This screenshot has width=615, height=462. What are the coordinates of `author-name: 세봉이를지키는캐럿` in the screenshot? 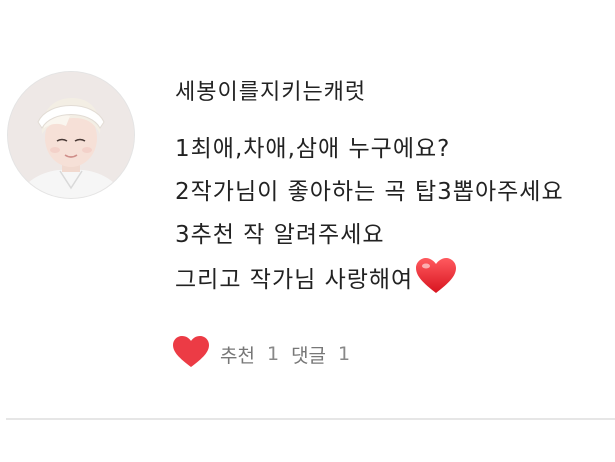 It's located at (270, 90).